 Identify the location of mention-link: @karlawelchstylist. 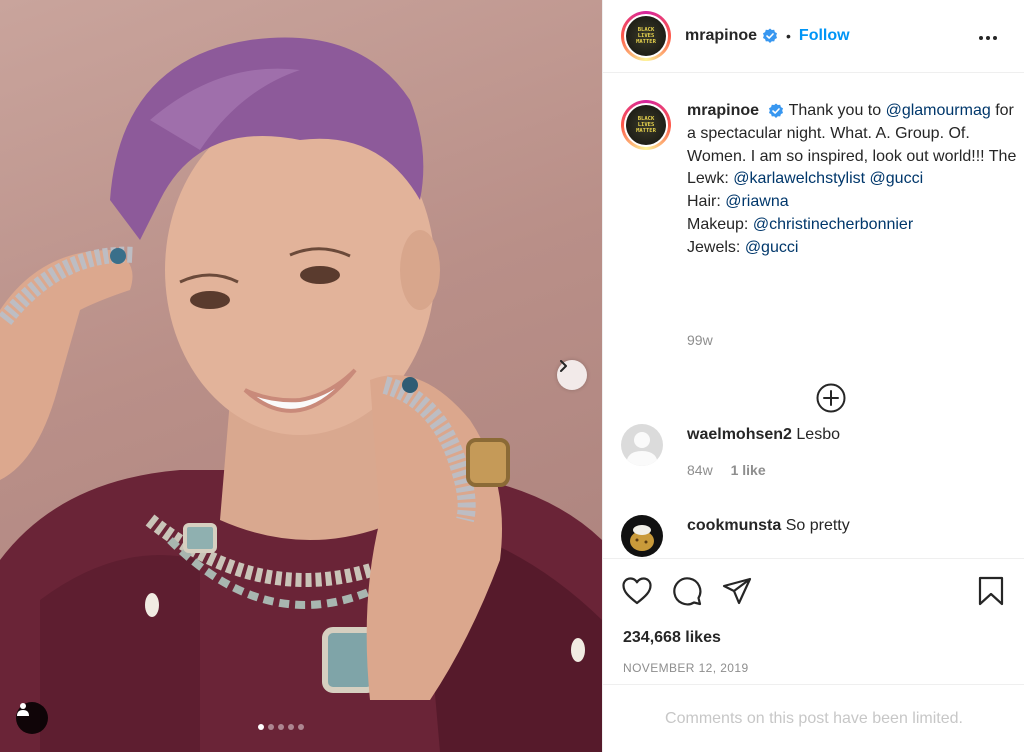
(799, 178).